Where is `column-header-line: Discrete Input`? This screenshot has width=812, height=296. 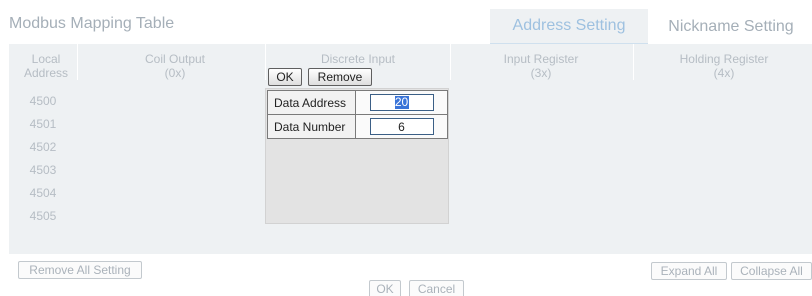 column-header-line: Discrete Input is located at coordinates (358, 59).